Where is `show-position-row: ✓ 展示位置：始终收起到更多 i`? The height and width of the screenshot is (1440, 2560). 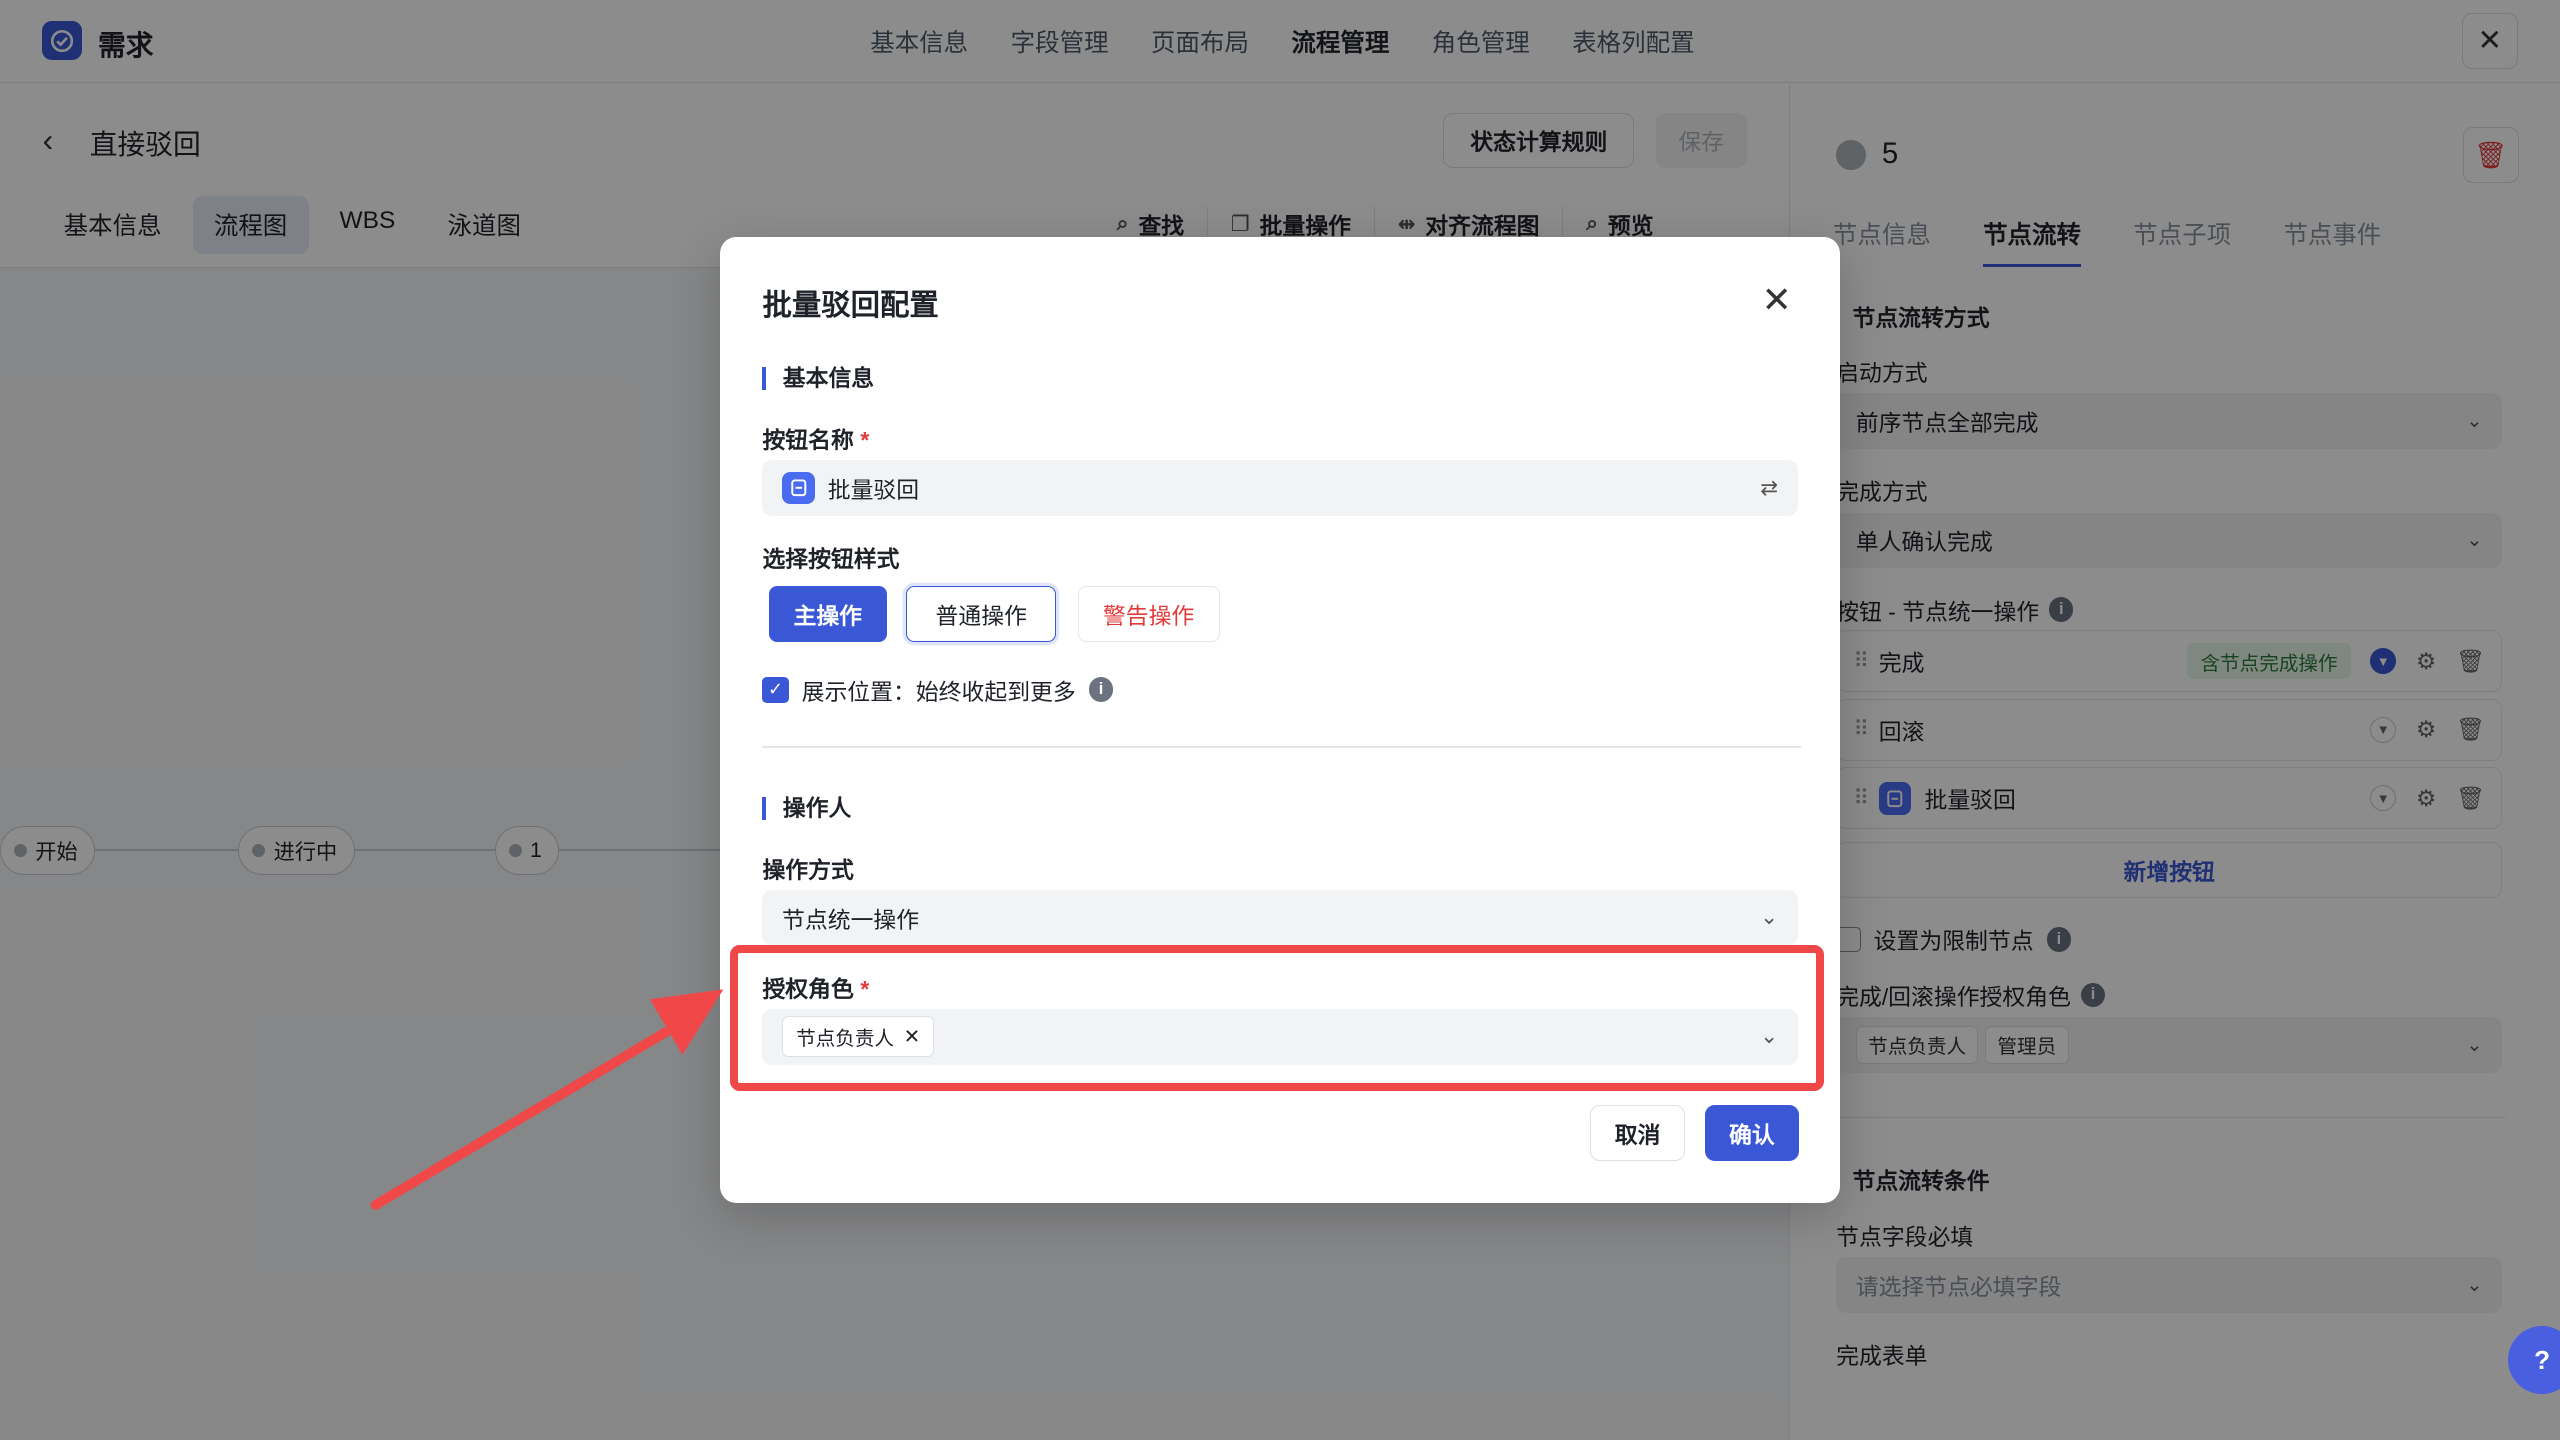
show-position-row: ✓ 展示位置：始终收起到更多 i is located at coordinates (938, 690).